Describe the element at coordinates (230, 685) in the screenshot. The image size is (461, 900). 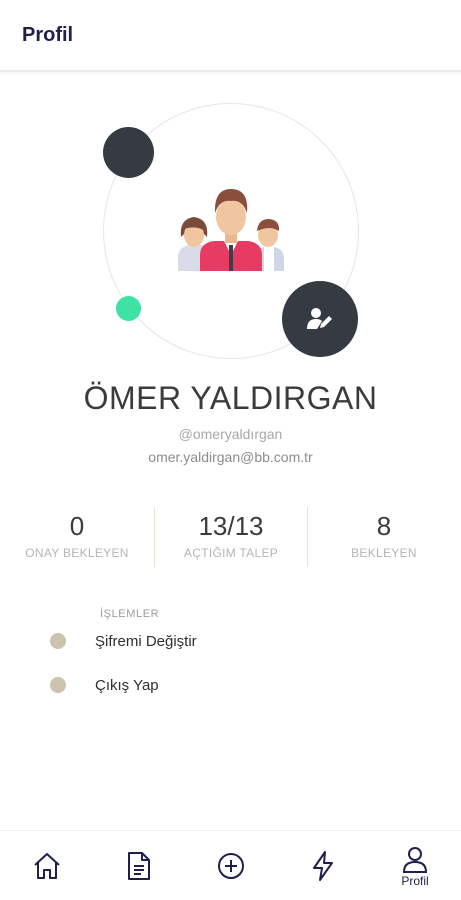
I see `logout-item: Çıkış Yap` at that location.